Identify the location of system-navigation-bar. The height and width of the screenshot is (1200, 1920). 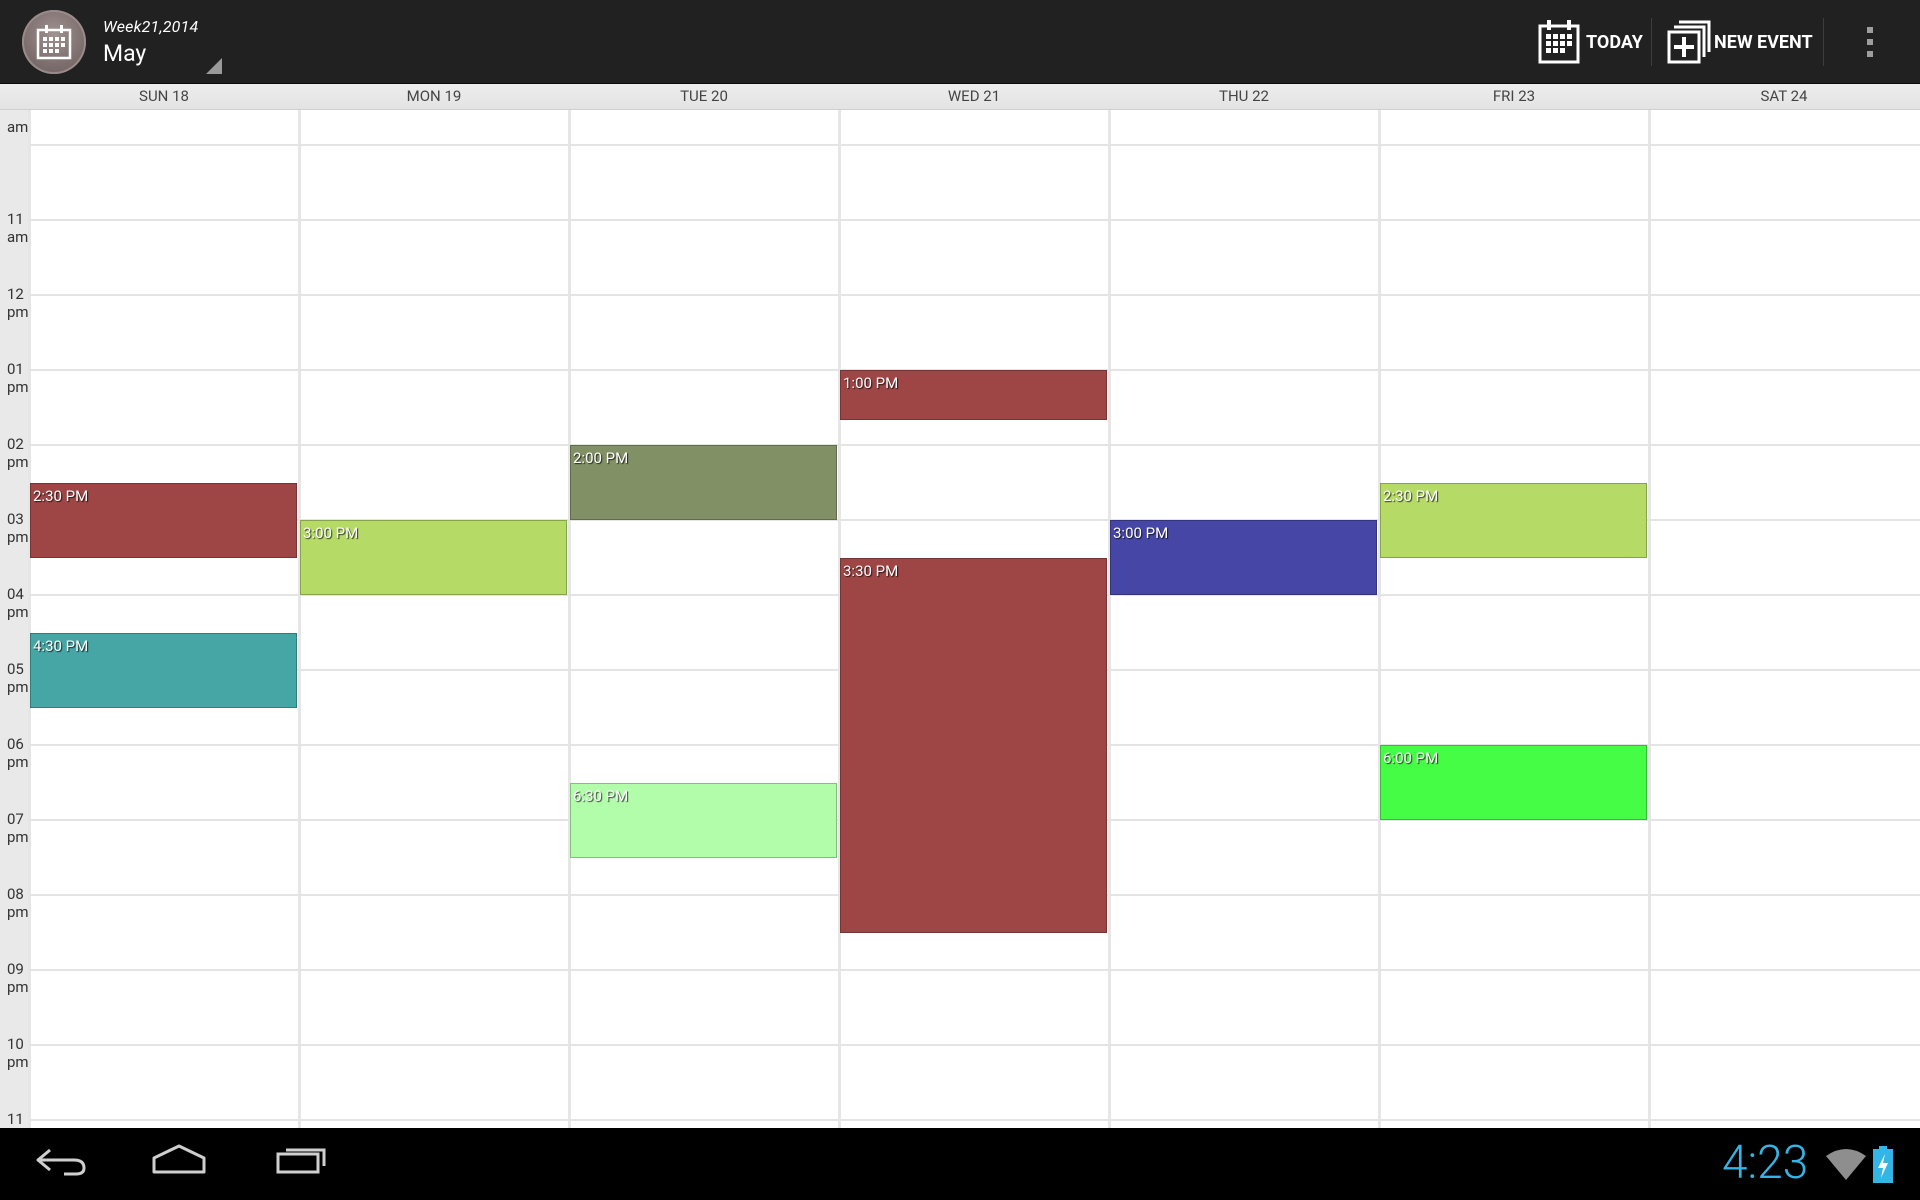
(960, 1164).